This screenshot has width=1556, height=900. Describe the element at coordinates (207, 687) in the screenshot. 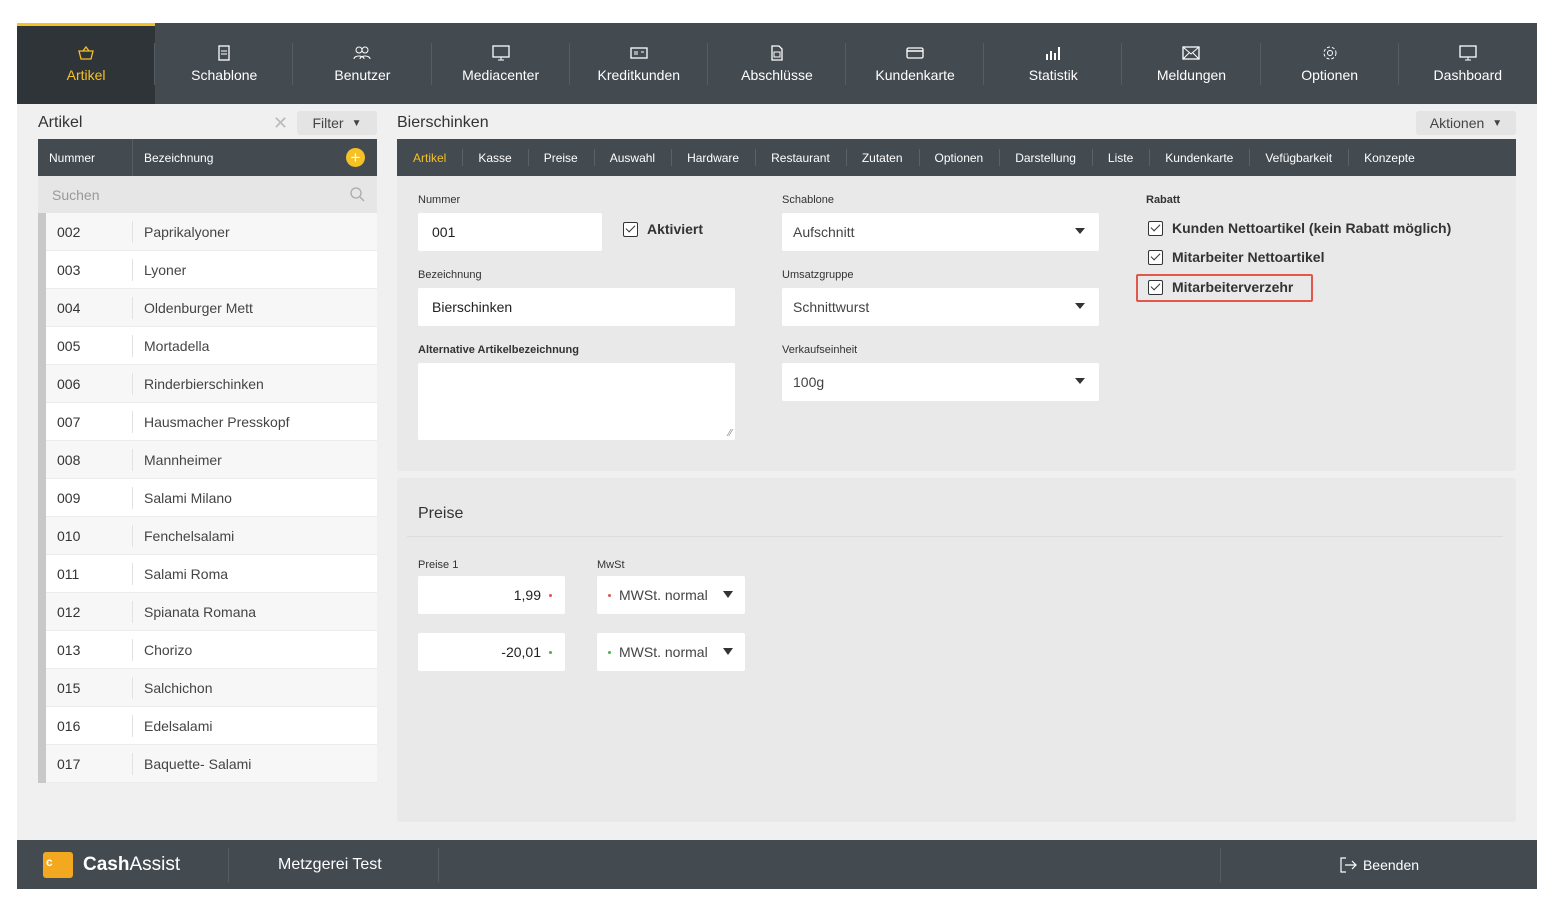

I see `list-item: 015 Salchichon` at that location.